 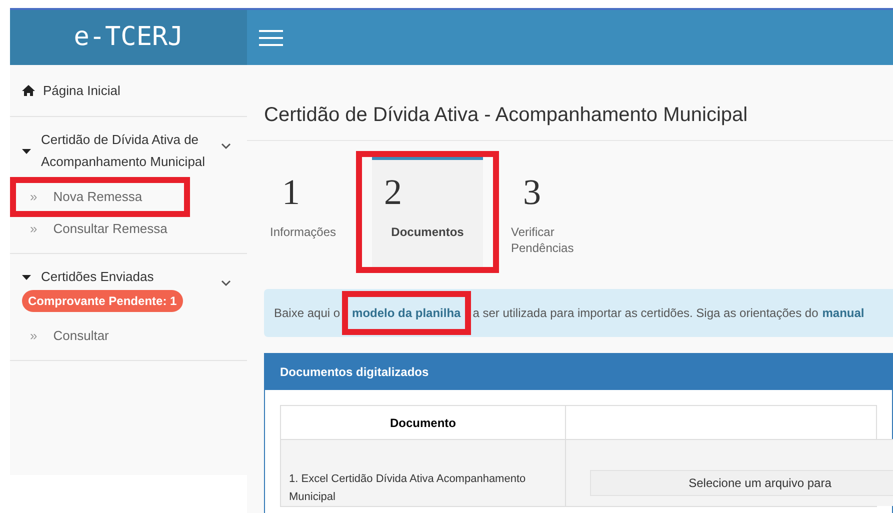 What do you see at coordinates (506, 115) in the screenshot?
I see `page-title: Certidão de Dívida Ativa - Acompanhamento Municipal` at bounding box center [506, 115].